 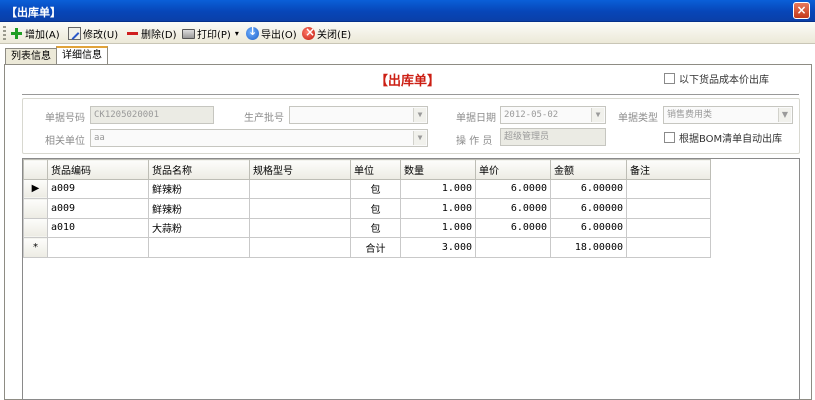 What do you see at coordinates (690, 115) in the screenshot?
I see `type-value: 销售费用类` at bounding box center [690, 115].